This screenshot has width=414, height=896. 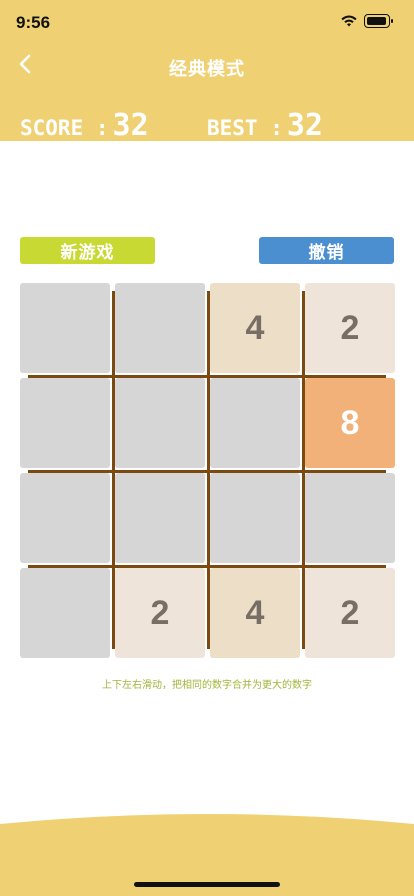 I want to click on page-title: 经典模式, so click(x=207, y=69).